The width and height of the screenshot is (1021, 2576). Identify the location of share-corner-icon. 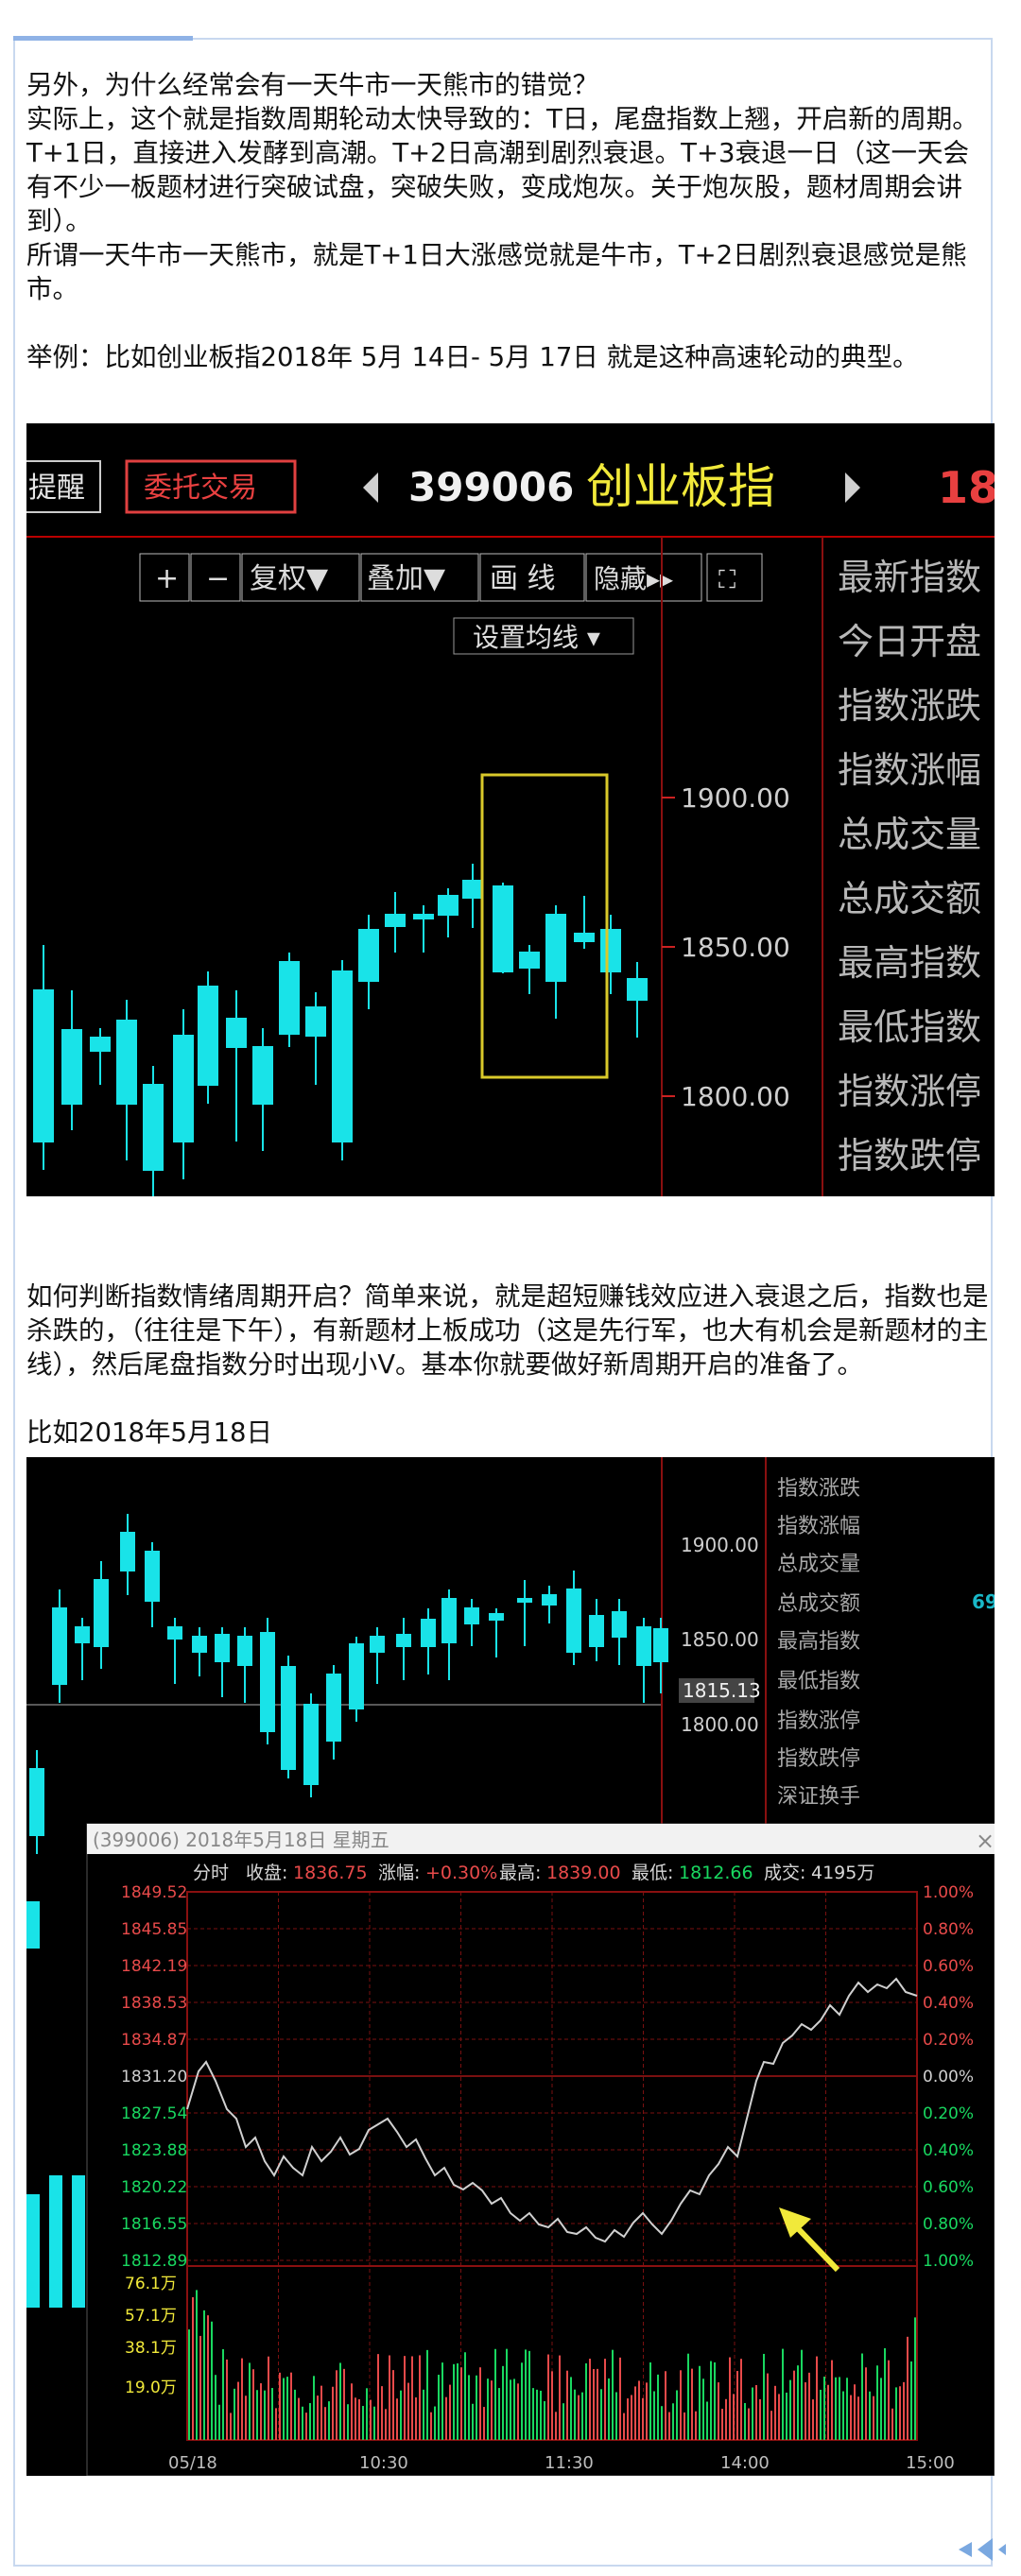
(979, 2549).